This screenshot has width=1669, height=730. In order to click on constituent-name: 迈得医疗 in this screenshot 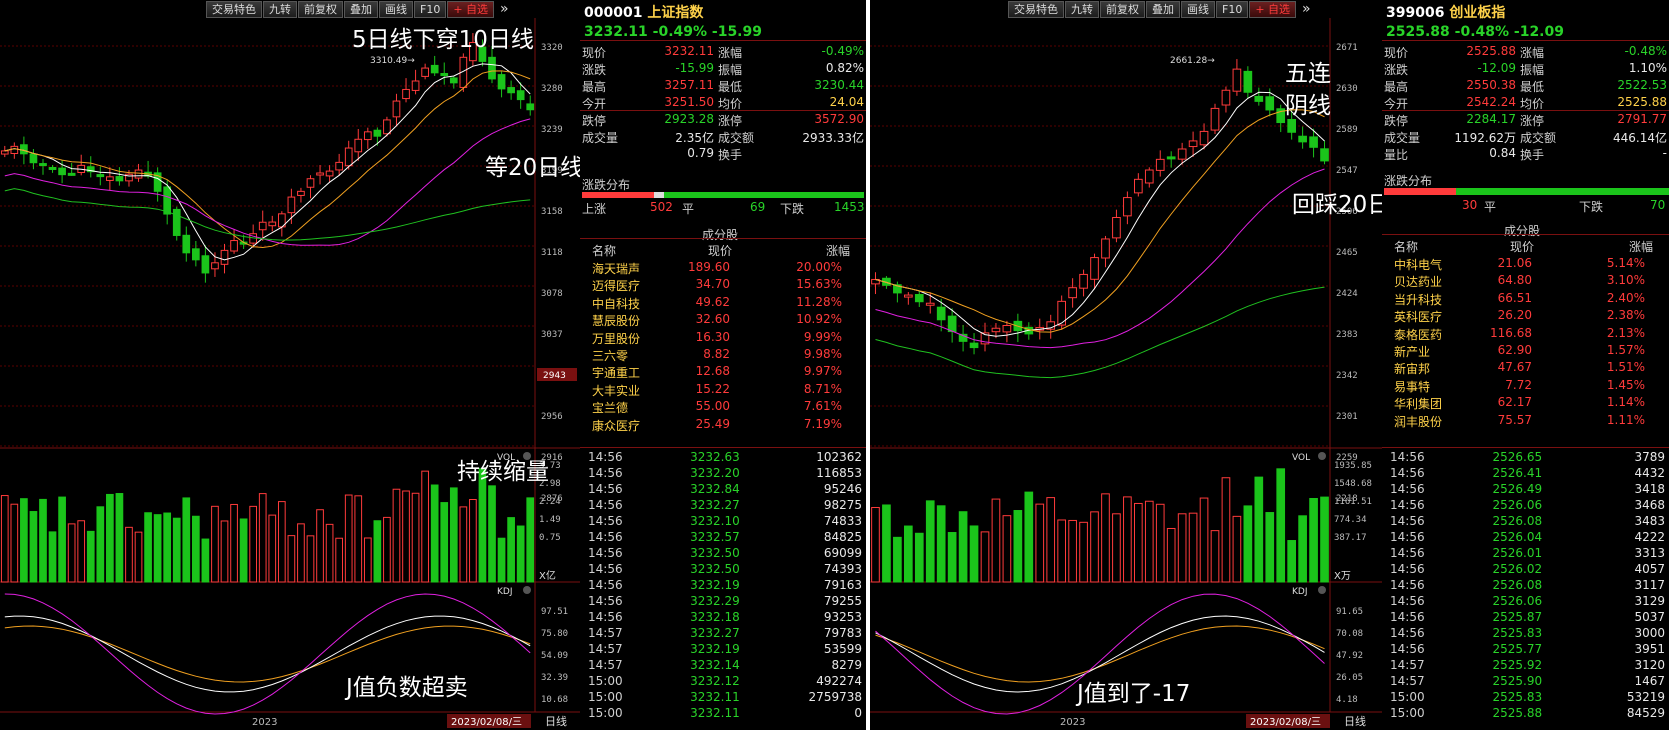, I will do `click(616, 285)`.